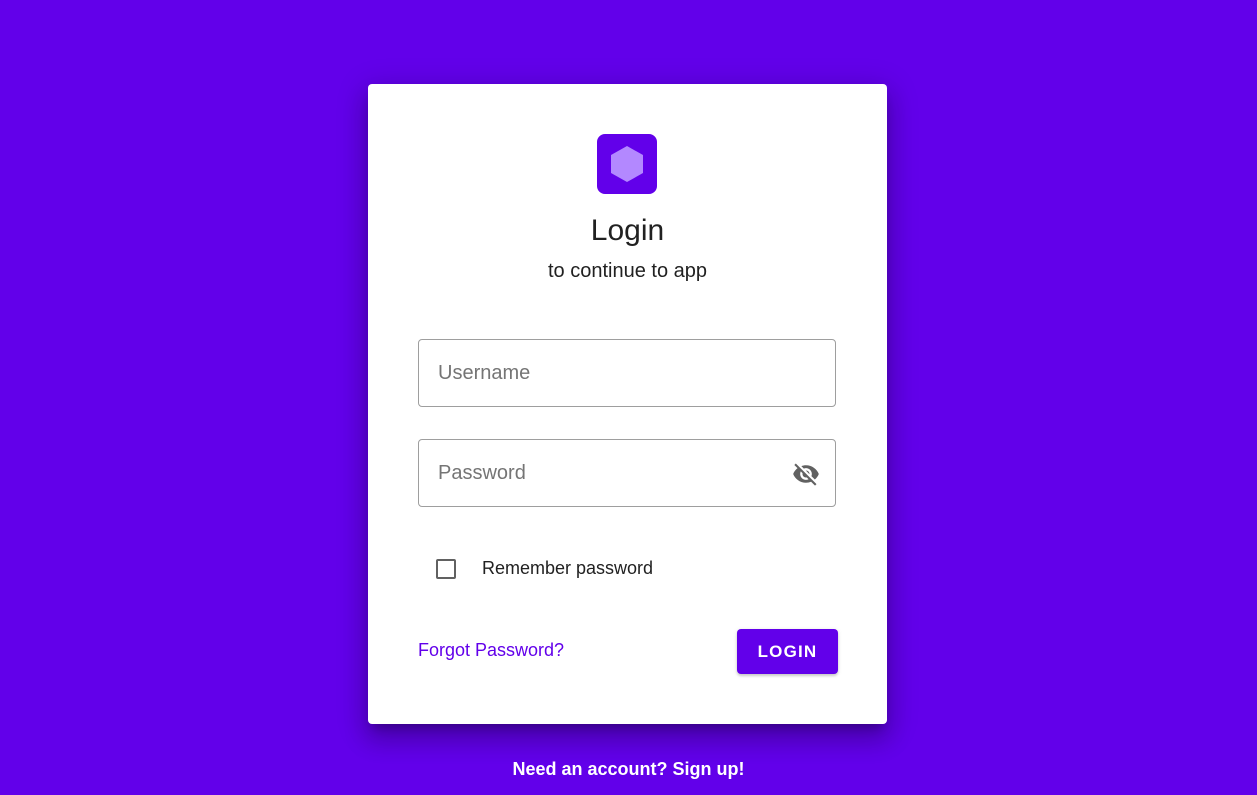  Describe the element at coordinates (491, 650) in the screenshot. I see `forgot-password-link: Forgot Password?` at that location.